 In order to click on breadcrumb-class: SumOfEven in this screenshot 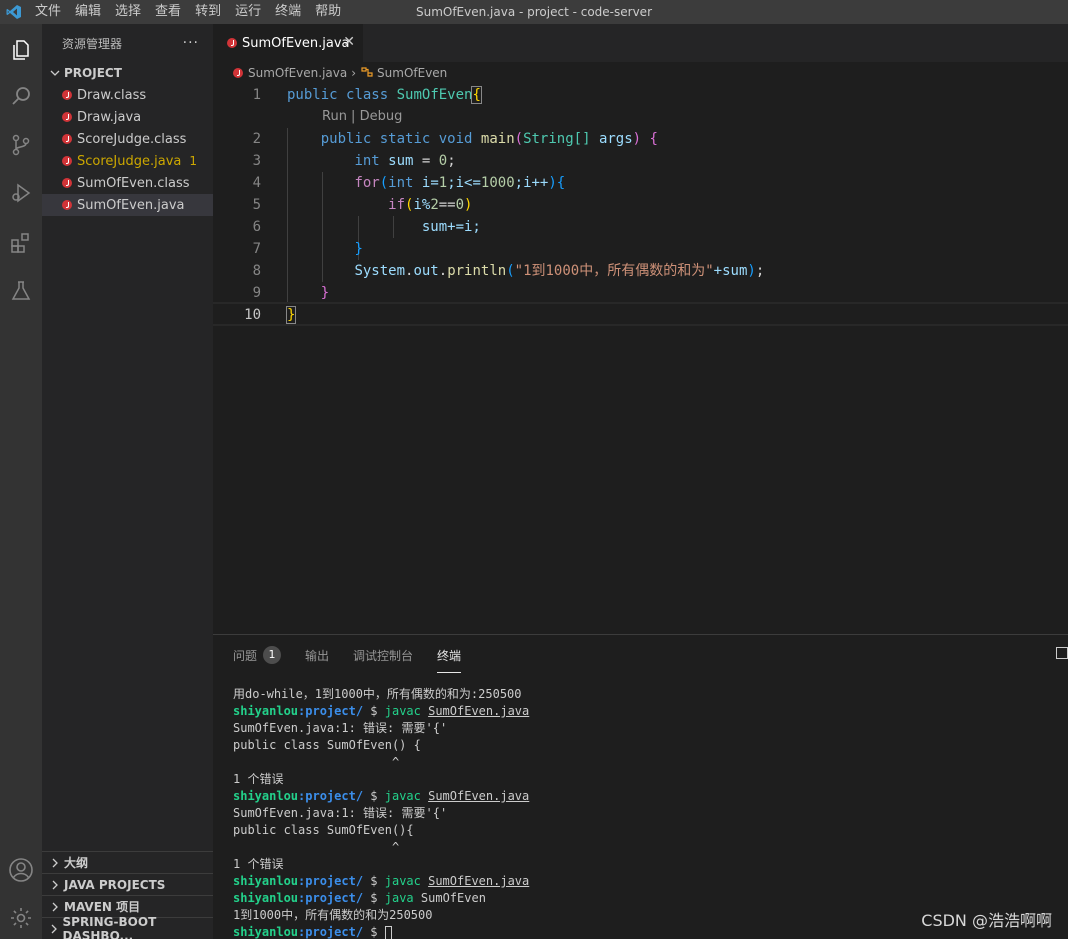, I will do `click(412, 73)`.